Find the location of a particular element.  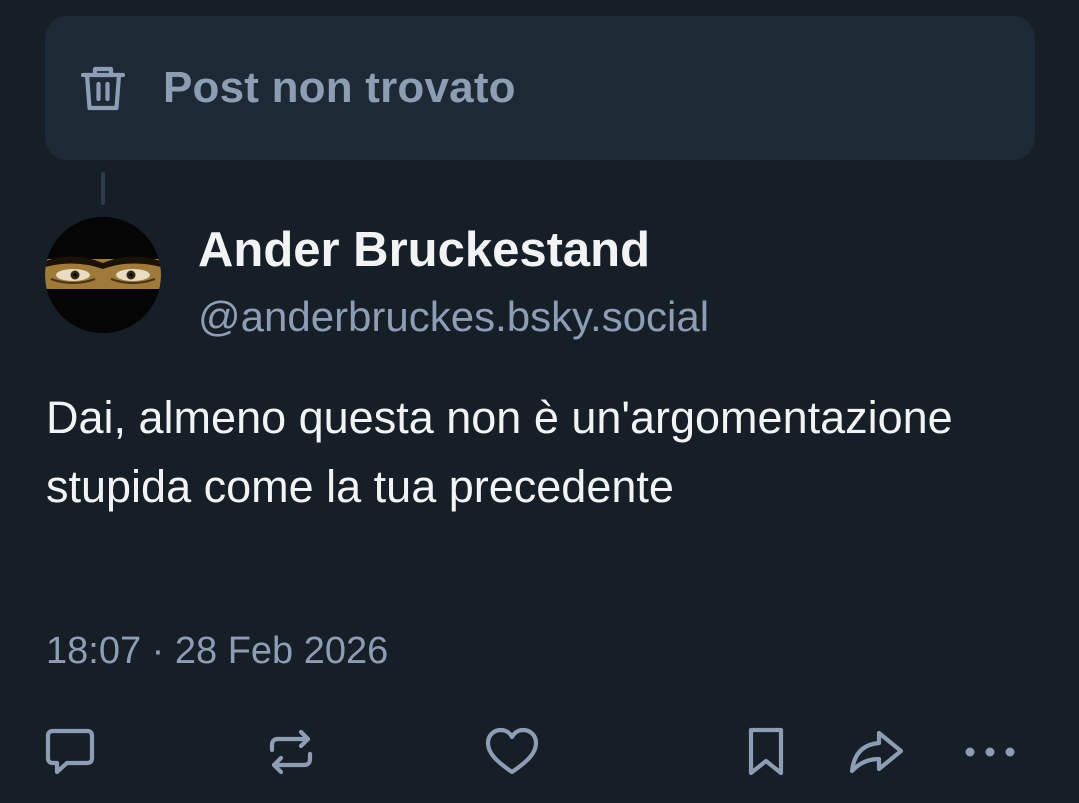

post-not-found-label: Post non trovato is located at coordinates (339, 87).